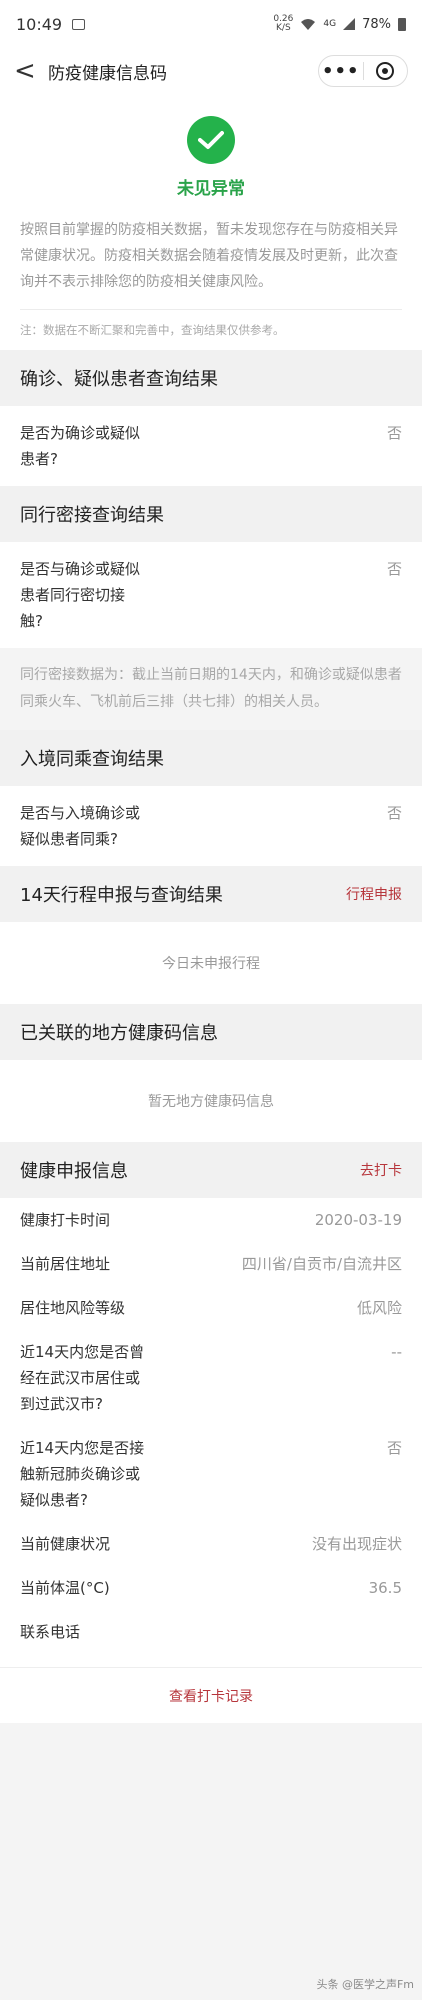  Describe the element at coordinates (28, 71) in the screenshot. I see `back-icon: <` at that location.